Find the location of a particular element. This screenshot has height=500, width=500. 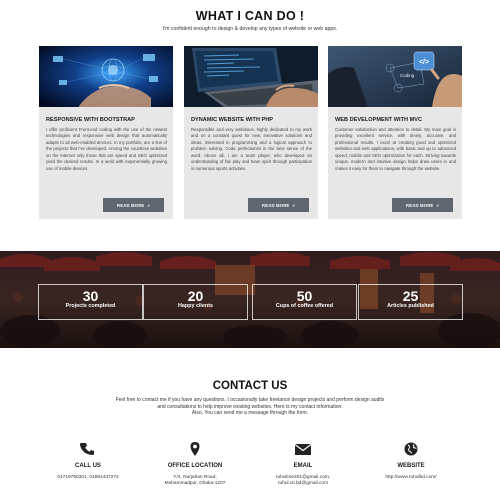

map-marker-icon is located at coordinates (195, 449).